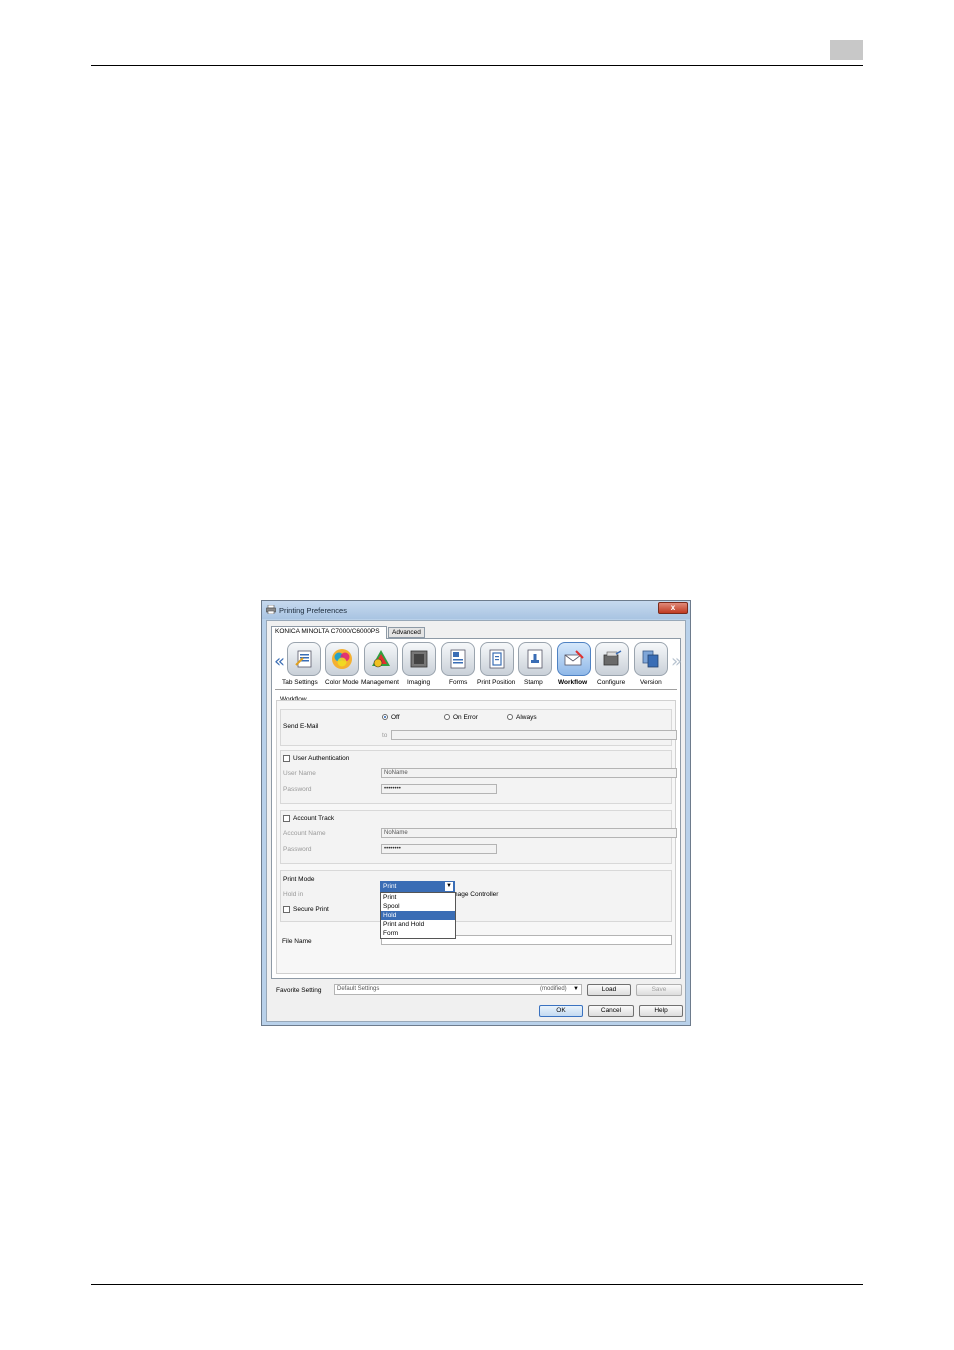 Image resolution: width=954 pixels, height=1350 pixels. What do you see at coordinates (293, 894) in the screenshot?
I see `hold-in-label: Hold in` at bounding box center [293, 894].